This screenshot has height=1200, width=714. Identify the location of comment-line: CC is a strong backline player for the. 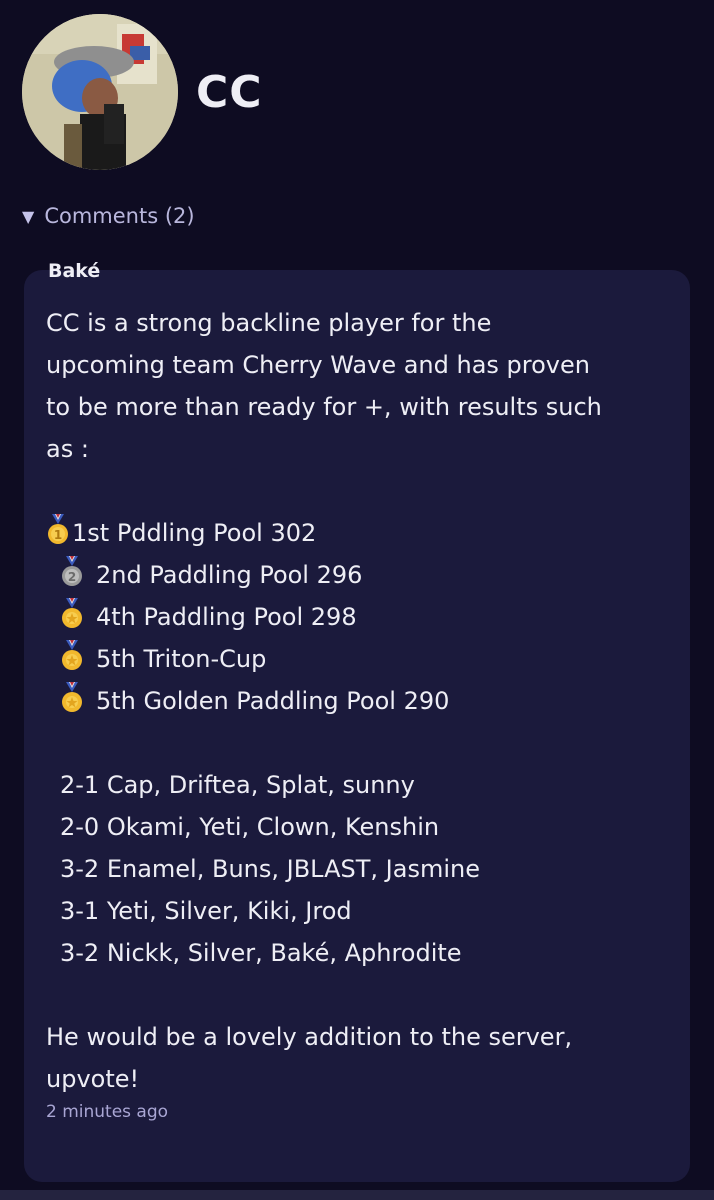
(269, 323).